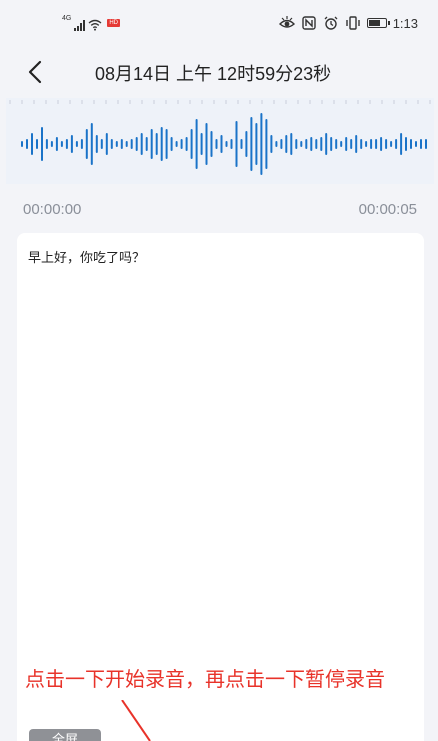 The width and height of the screenshot is (438, 741). What do you see at coordinates (286, 22) in the screenshot?
I see `eye-icon` at bounding box center [286, 22].